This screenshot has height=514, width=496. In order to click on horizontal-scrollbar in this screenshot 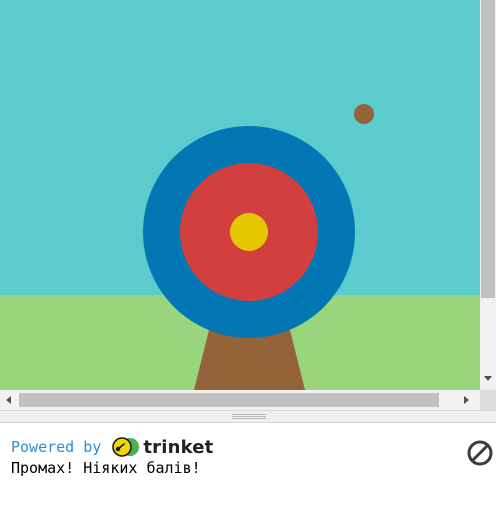, I will do `click(240, 400)`.